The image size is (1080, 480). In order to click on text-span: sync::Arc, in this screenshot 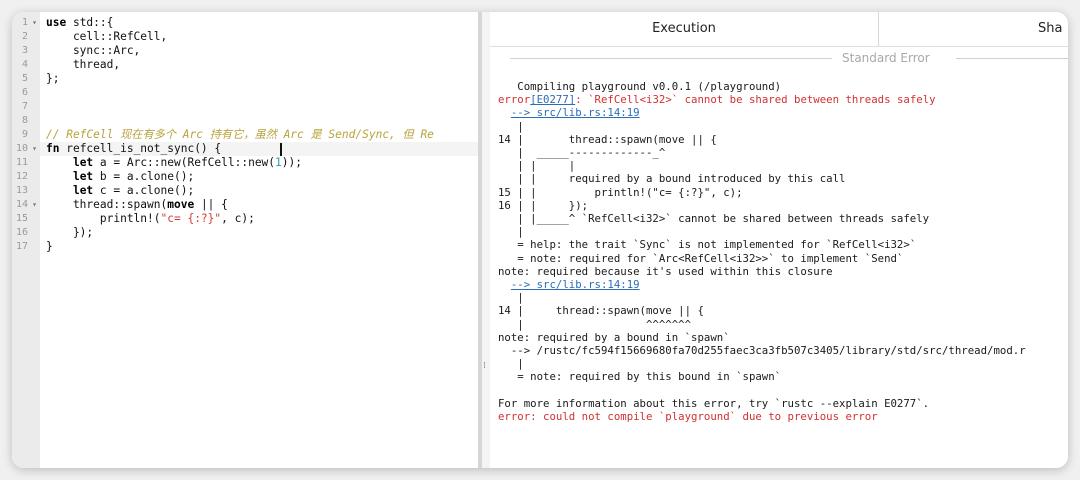, I will do `click(93, 50)`.